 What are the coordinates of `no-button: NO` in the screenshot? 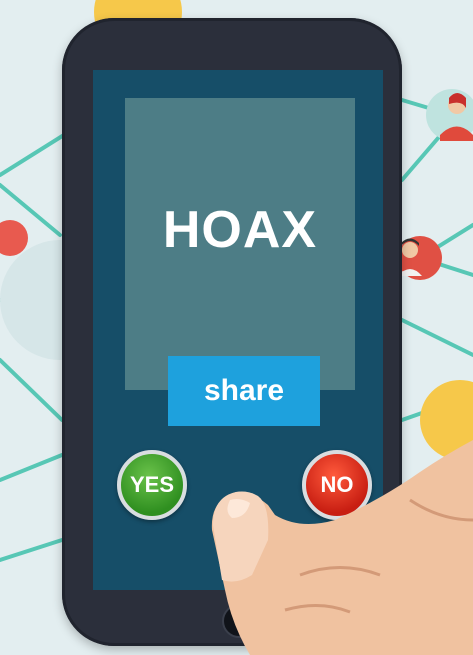 It's located at (337, 485).